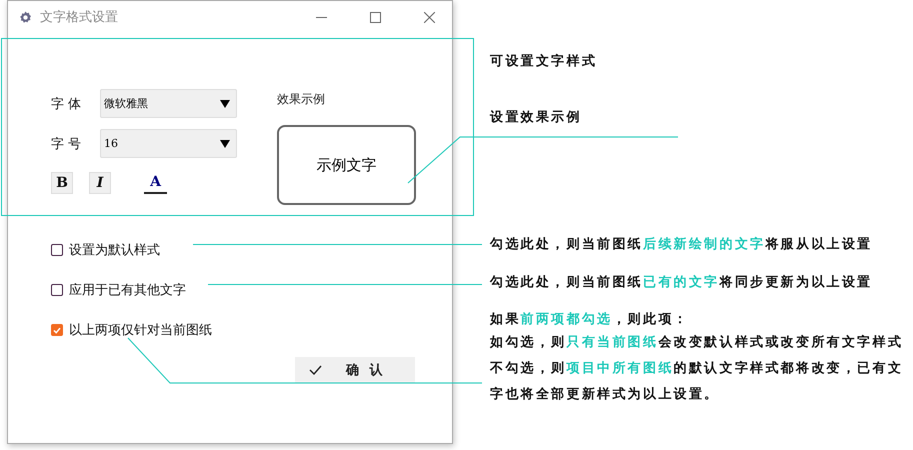 The image size is (913, 450). What do you see at coordinates (66, 144) in the screenshot?
I see `size-label: 字 号` at bounding box center [66, 144].